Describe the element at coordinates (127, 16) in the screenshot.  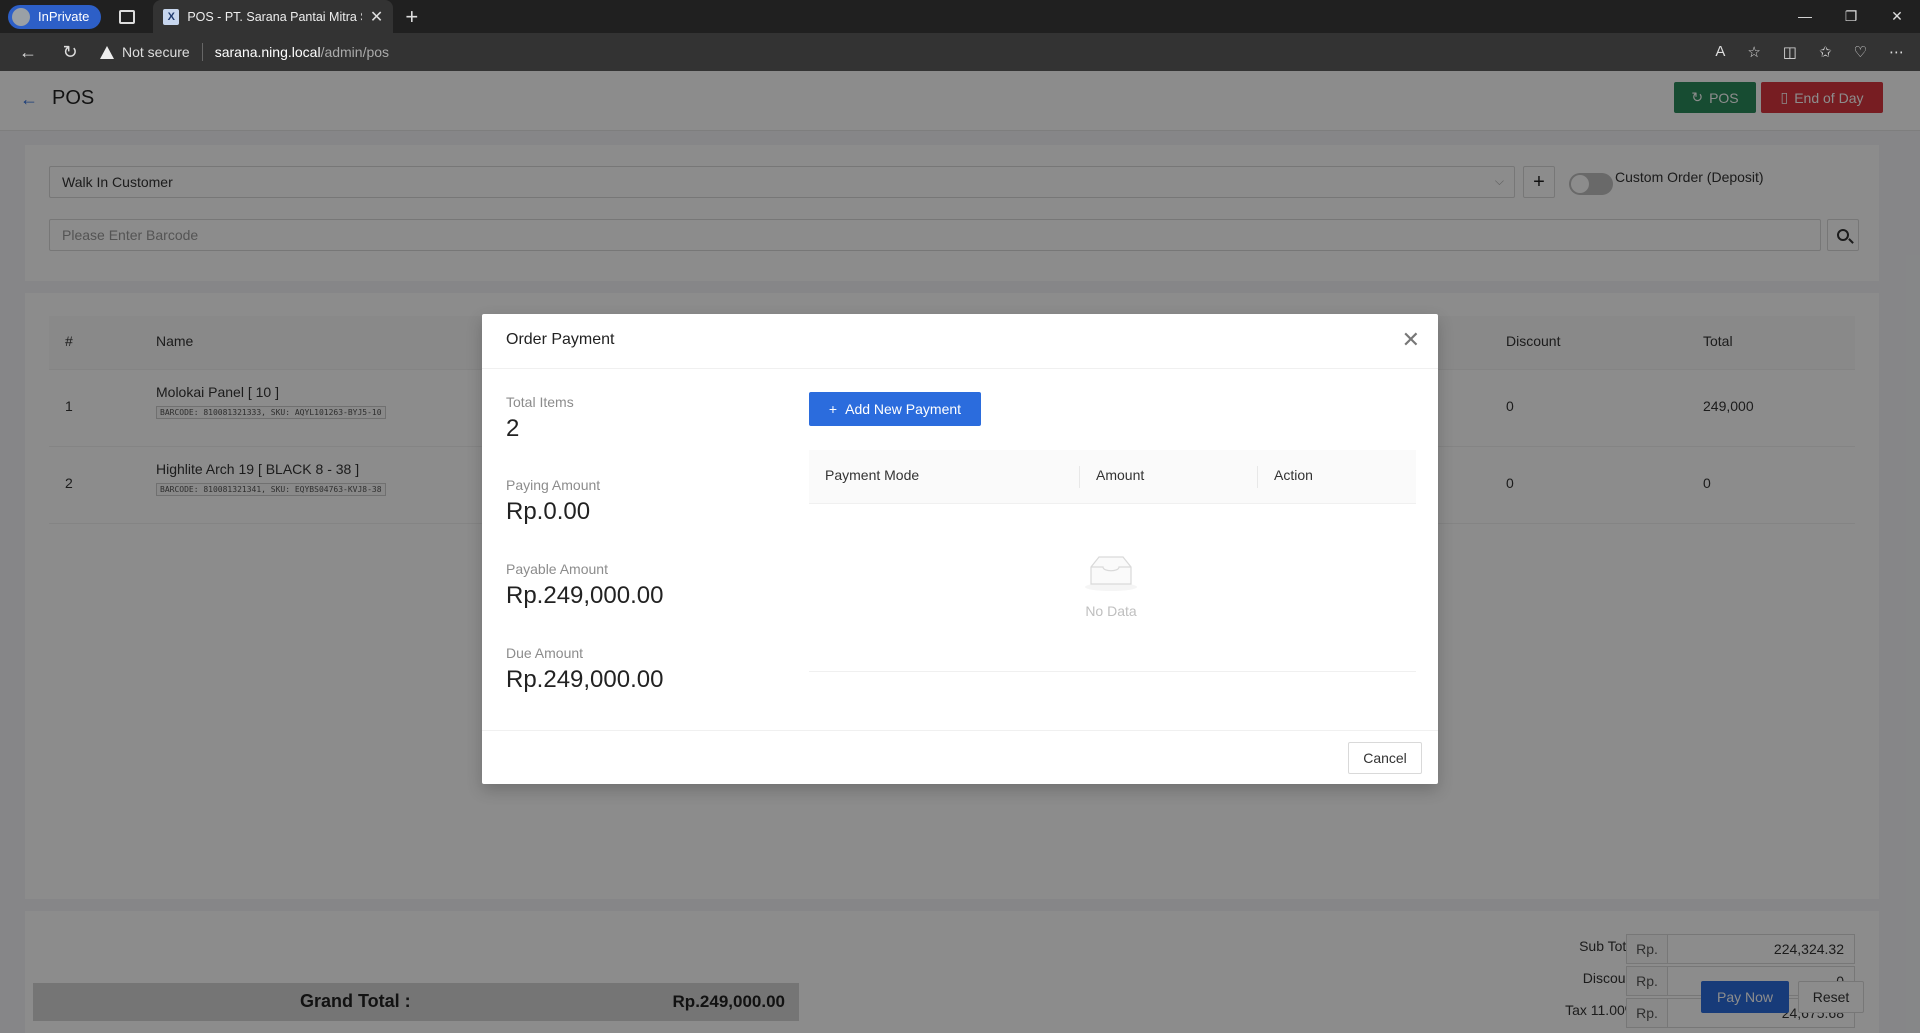
I see `tab-actions-icon` at that location.